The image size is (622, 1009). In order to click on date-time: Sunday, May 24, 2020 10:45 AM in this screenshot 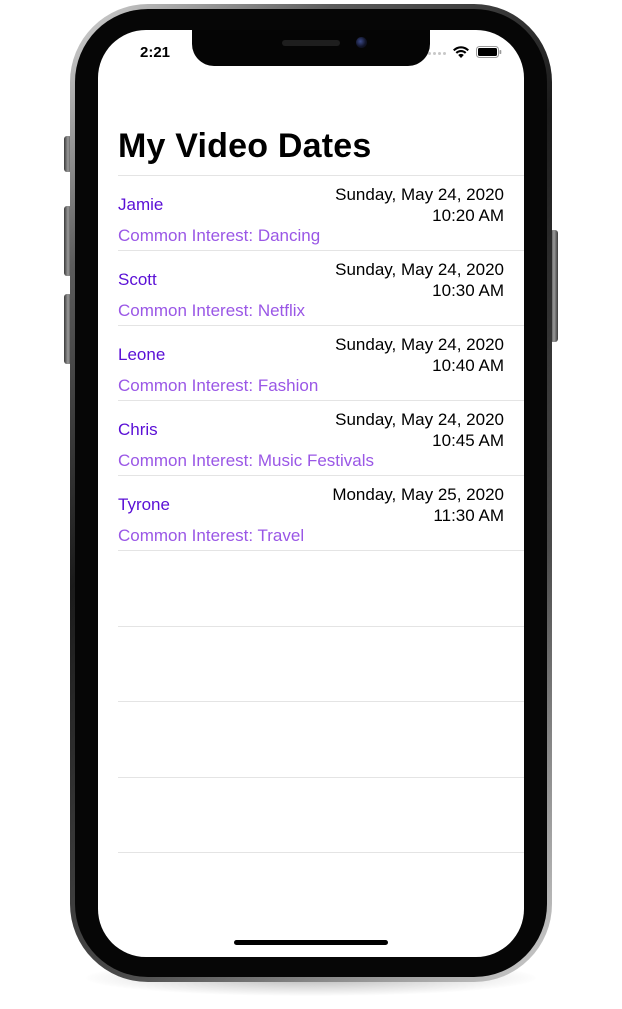, I will do `click(419, 430)`.